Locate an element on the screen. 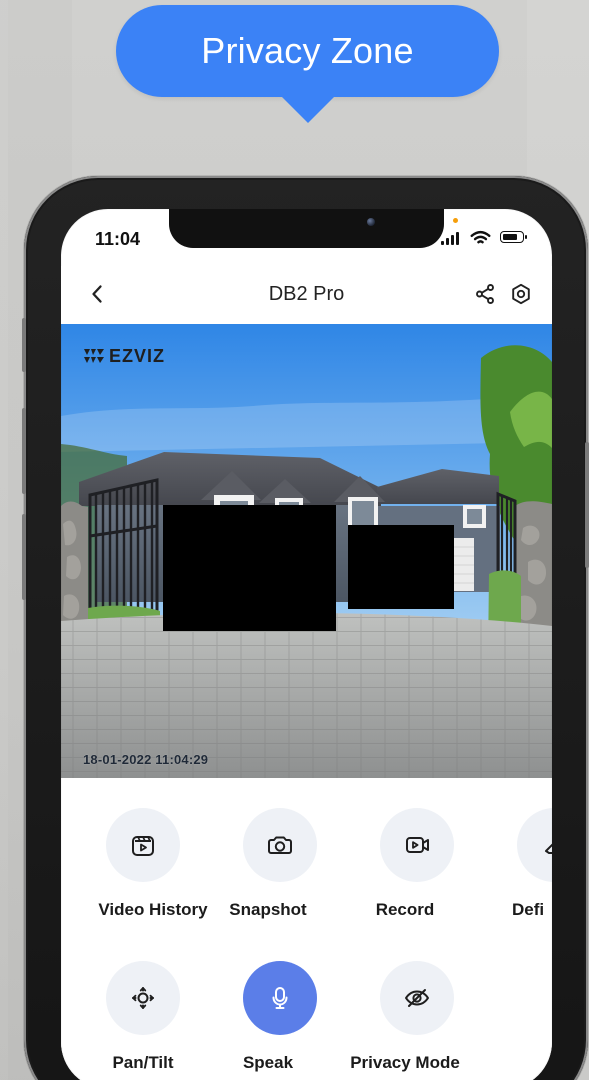 Image resolution: width=589 pixels, height=1080 pixels. video-history-circle is located at coordinates (143, 845).